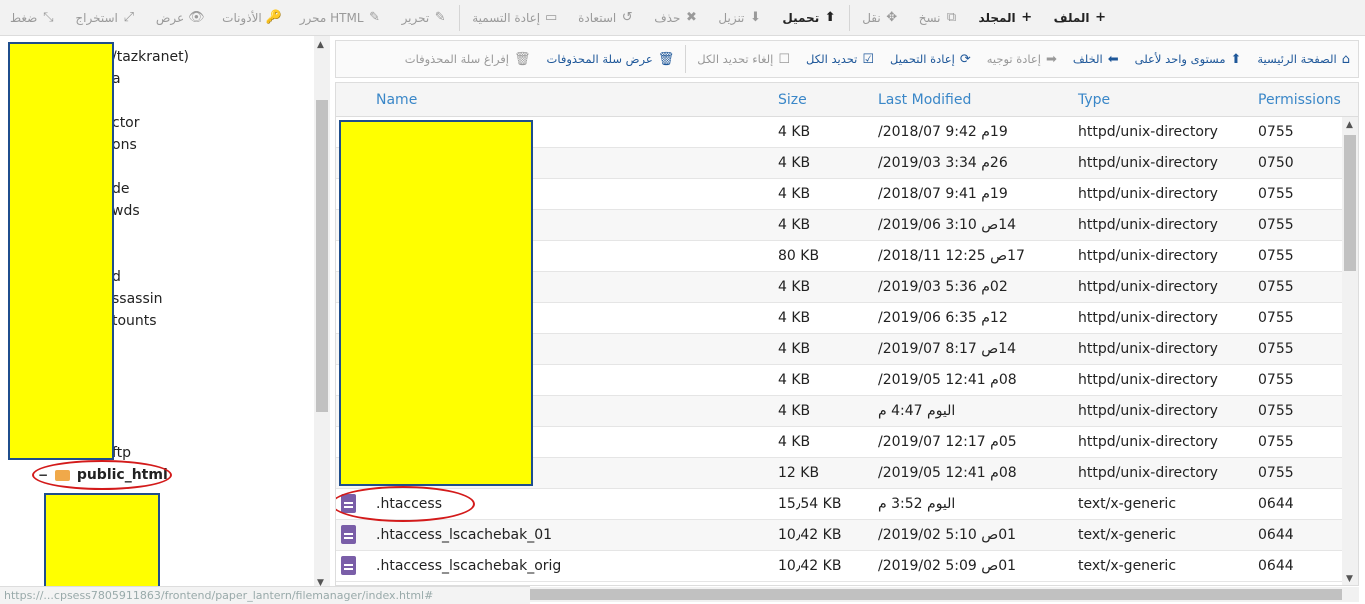 This screenshot has width=1365, height=604. What do you see at coordinates (943, 287) in the screenshot?
I see `file-modified: 02م 5:36 2019/03/` at bounding box center [943, 287].